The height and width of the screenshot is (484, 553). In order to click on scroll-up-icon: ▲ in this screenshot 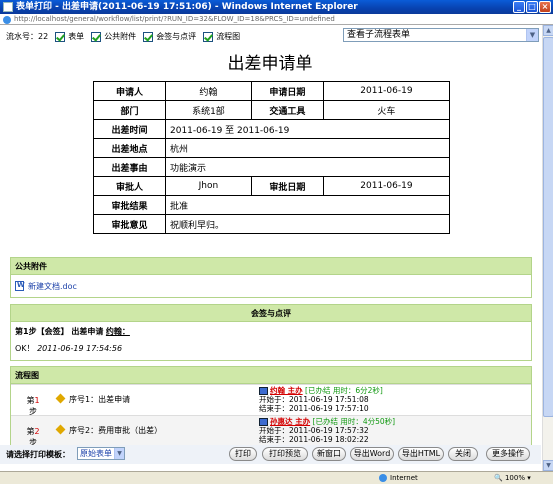, I will do `click(548, 30)`.